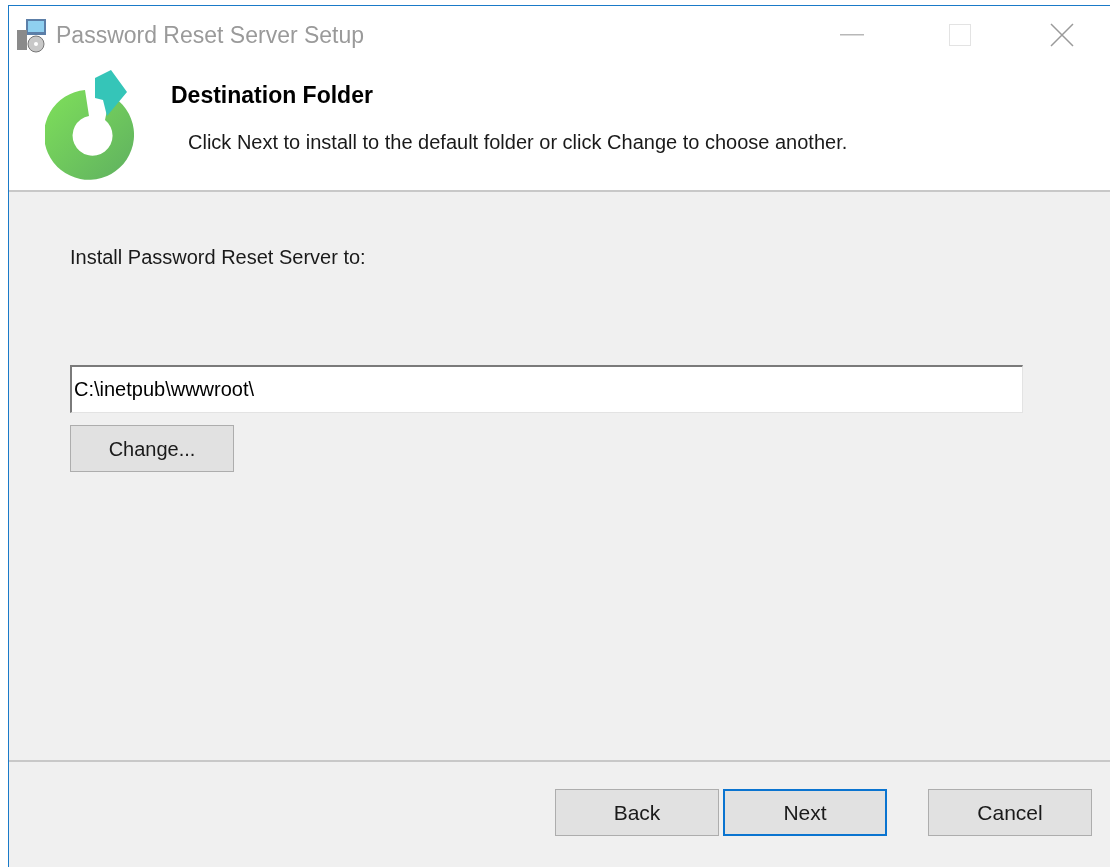 This screenshot has width=1110, height=867. What do you see at coordinates (1062, 35) in the screenshot?
I see `close-icon` at bounding box center [1062, 35].